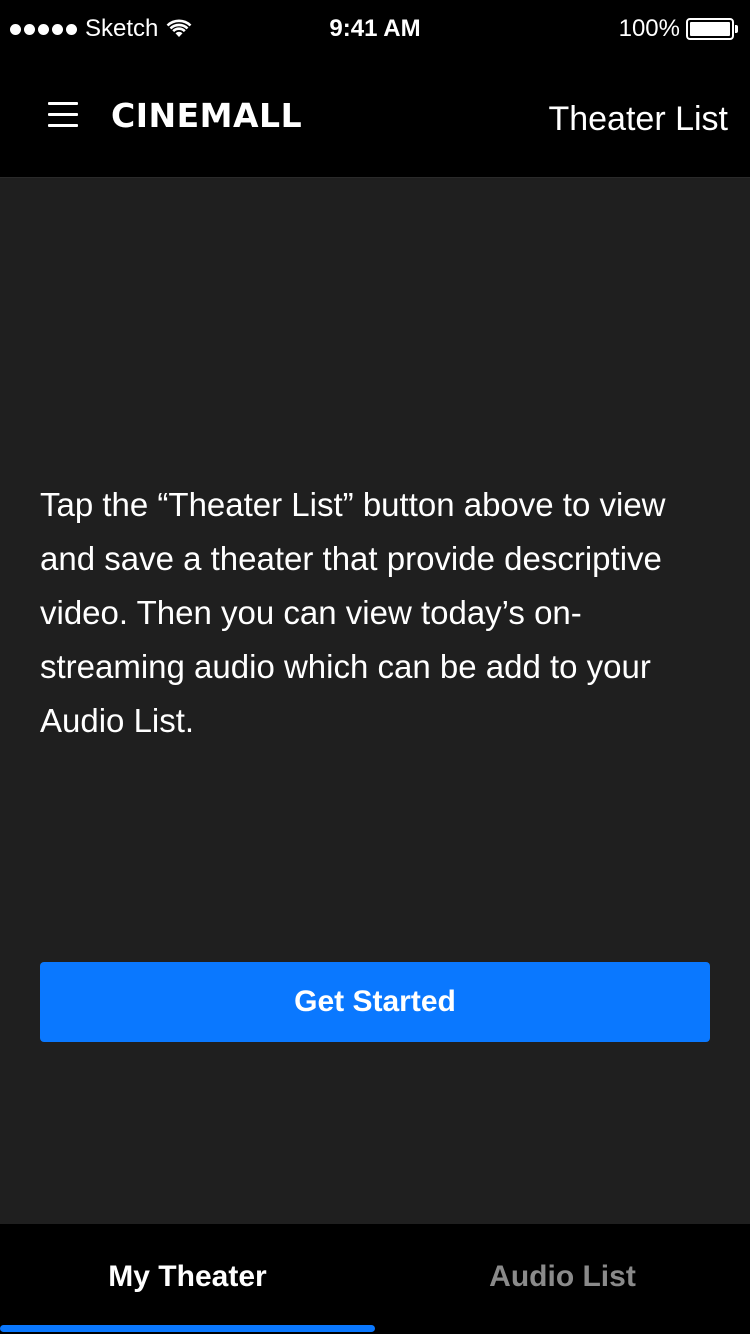 This screenshot has width=750, height=1334. I want to click on battery-percentage: 100%, so click(649, 28).